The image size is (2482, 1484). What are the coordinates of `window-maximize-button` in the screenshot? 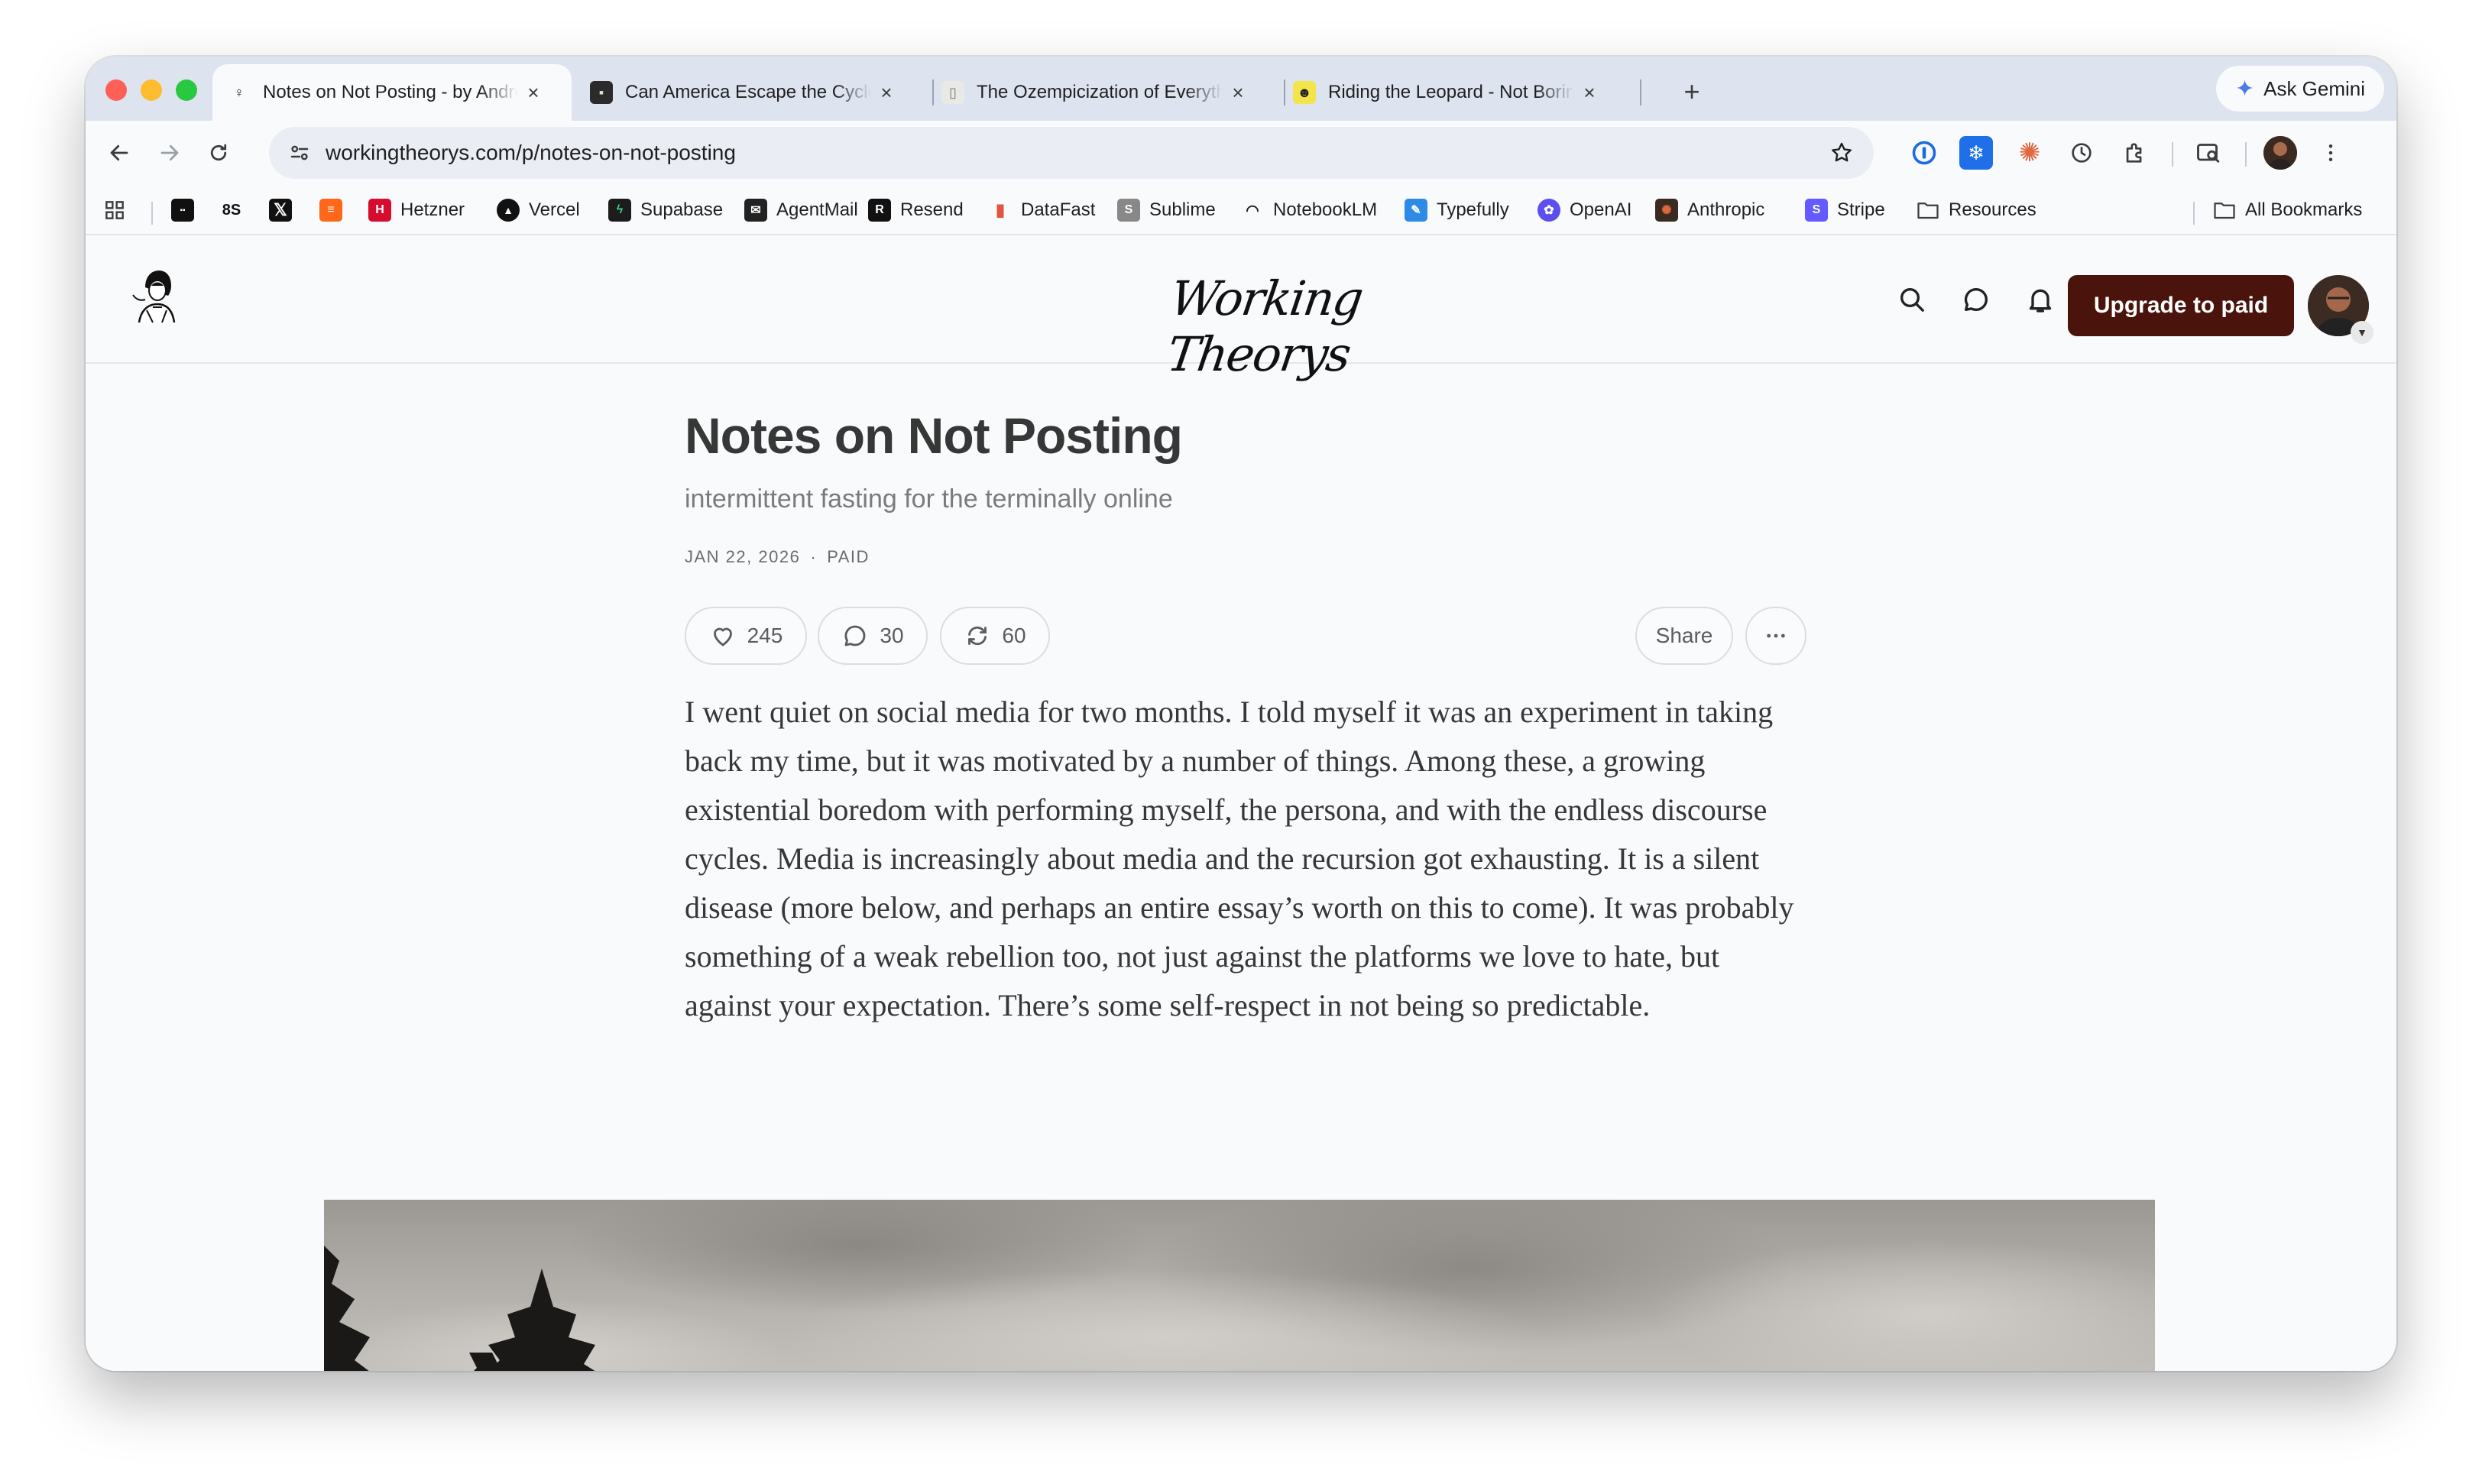 It's located at (186, 90).